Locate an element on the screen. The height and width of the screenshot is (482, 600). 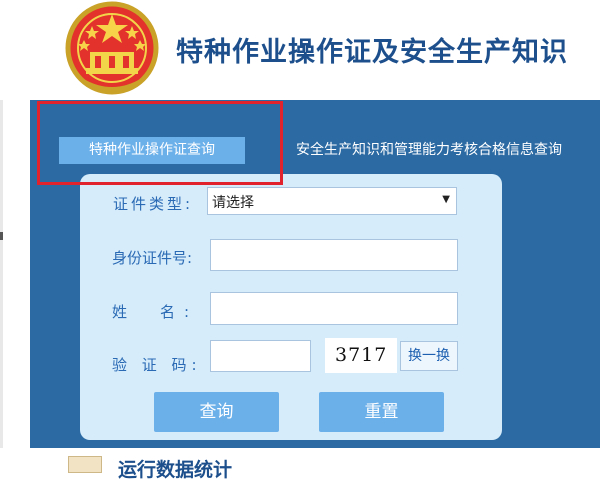
edge-tick-mark is located at coordinates (1, 236).